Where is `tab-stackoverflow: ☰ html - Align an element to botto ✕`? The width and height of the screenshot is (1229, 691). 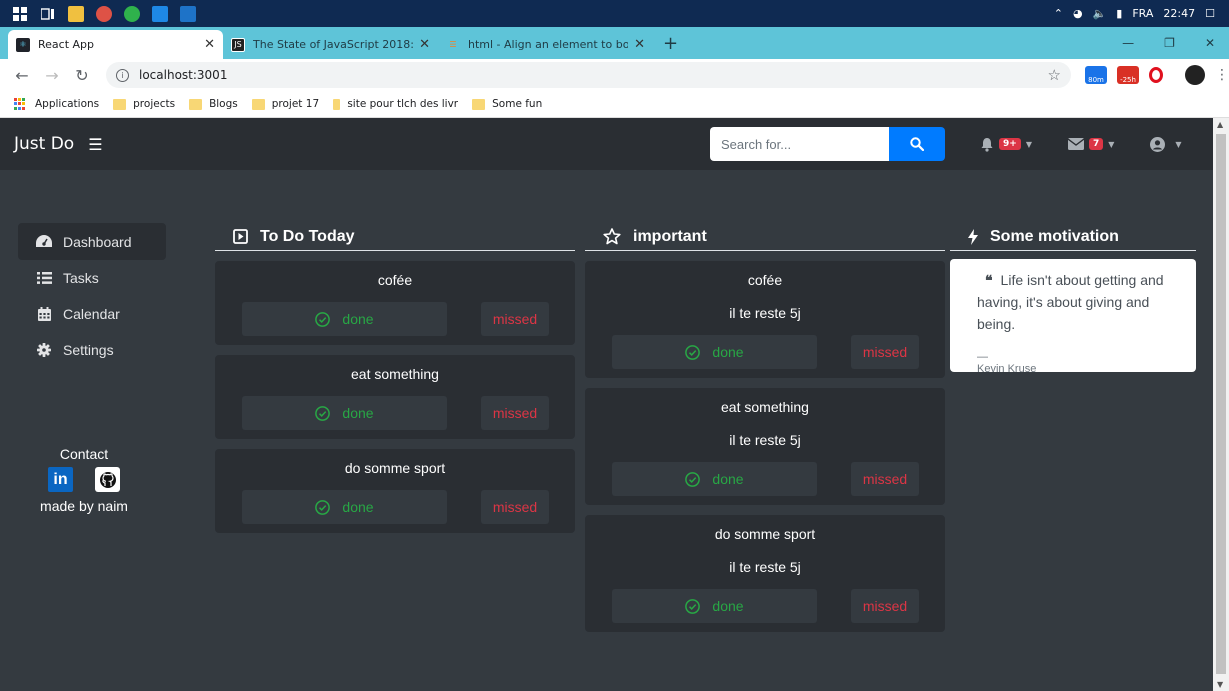 tab-stackoverflow: ☰ html - Align an element to botto ✕ is located at coordinates (545, 44).